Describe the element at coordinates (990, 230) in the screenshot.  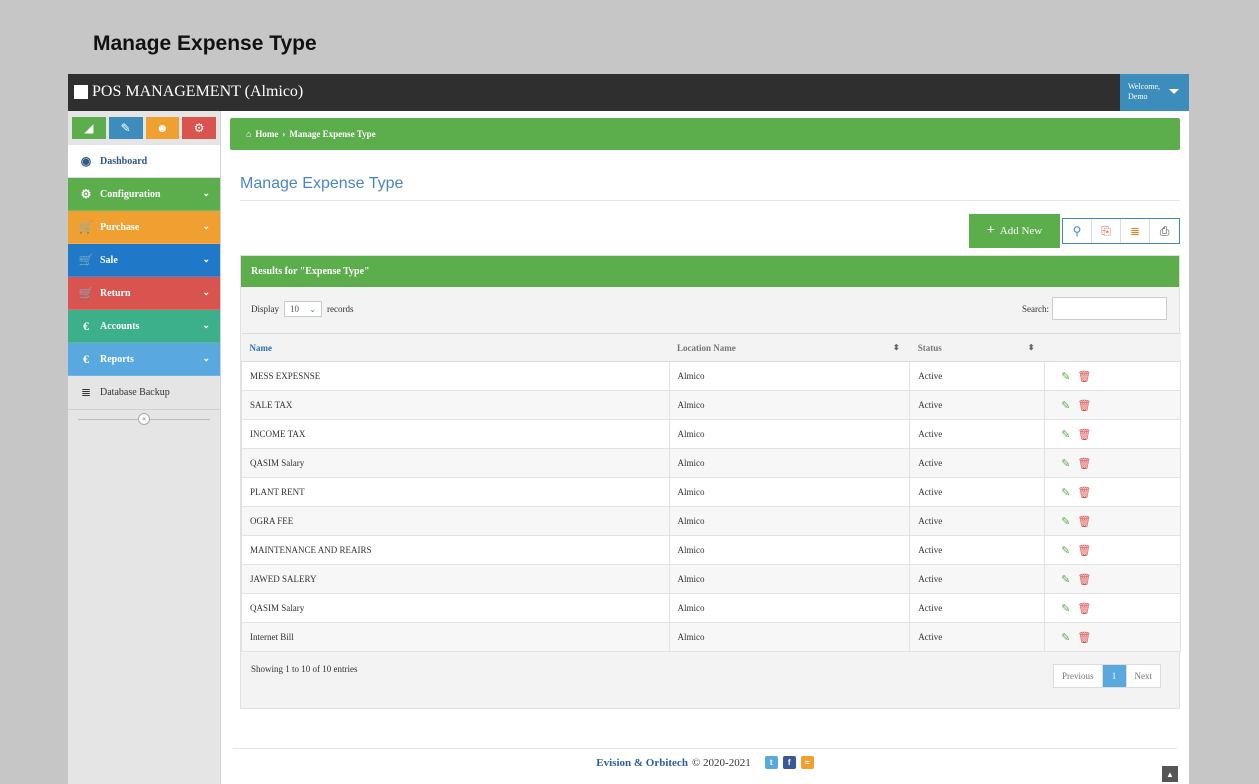
I see `plus-icon: +` at that location.